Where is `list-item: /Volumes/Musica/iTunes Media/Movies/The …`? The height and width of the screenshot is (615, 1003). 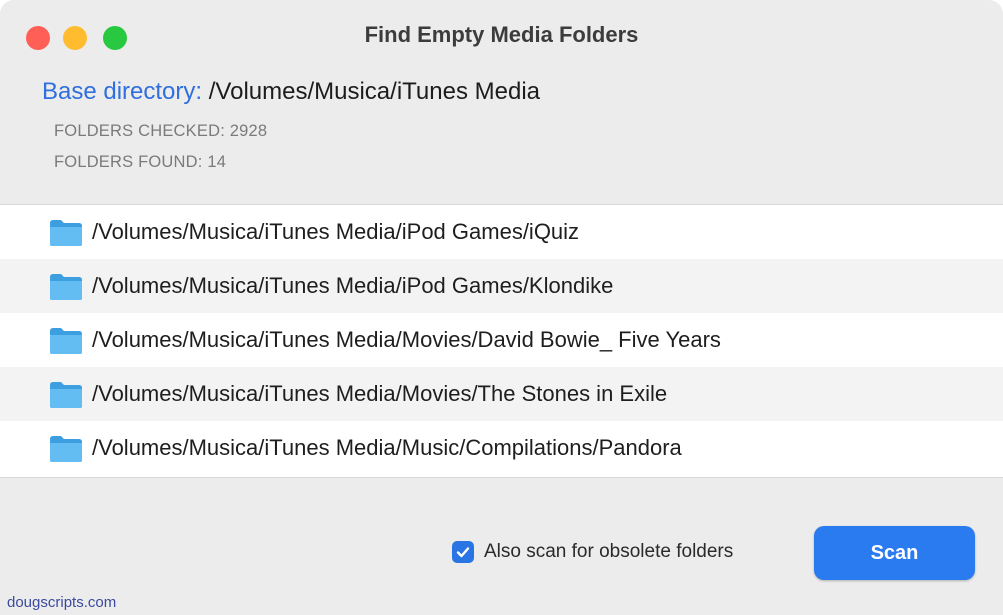 list-item: /Volumes/Musica/iTunes Media/Movies/The … is located at coordinates (501, 394).